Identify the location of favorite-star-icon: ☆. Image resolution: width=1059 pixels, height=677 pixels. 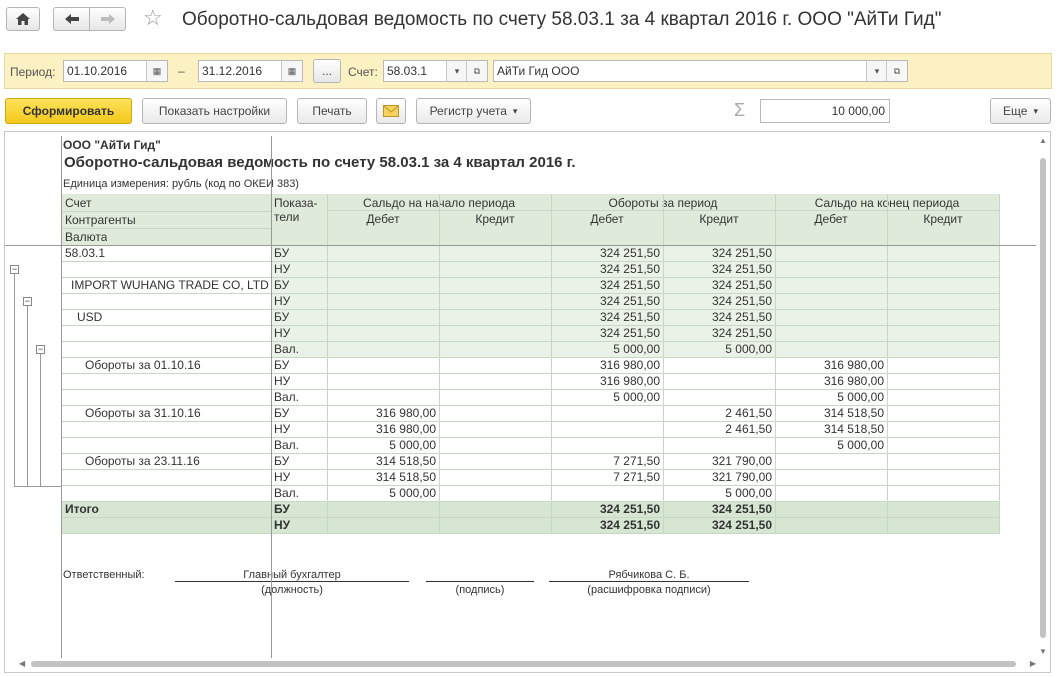
(153, 18).